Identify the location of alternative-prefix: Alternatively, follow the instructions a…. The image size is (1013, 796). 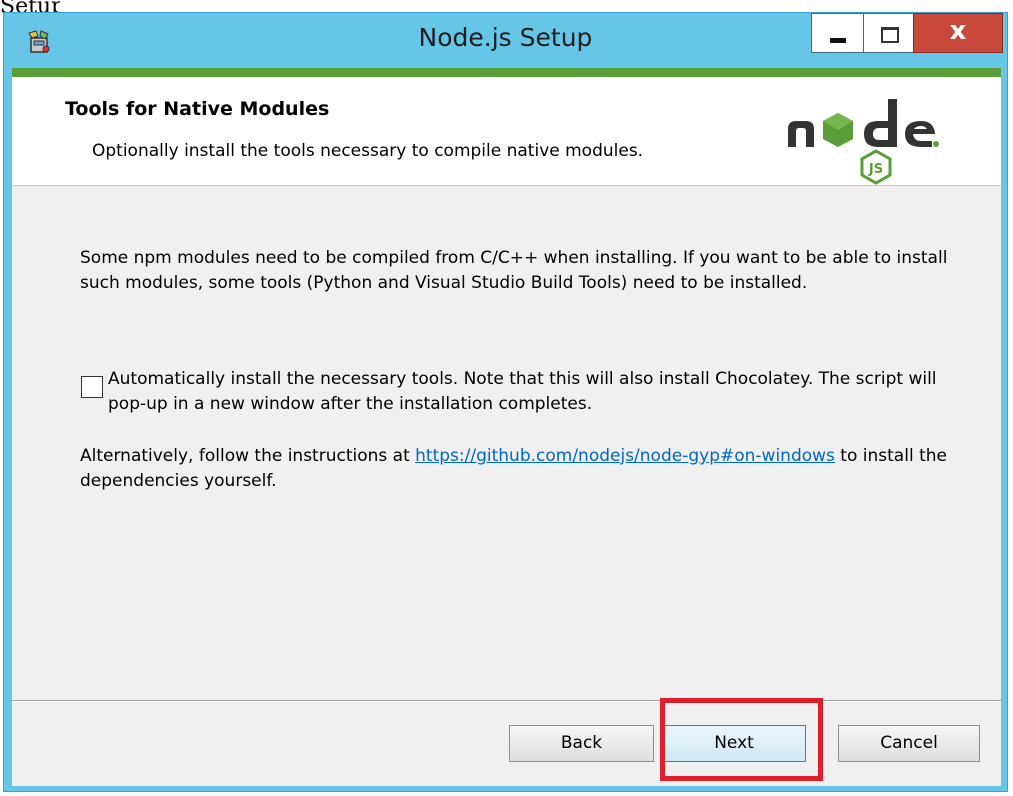
(248, 456).